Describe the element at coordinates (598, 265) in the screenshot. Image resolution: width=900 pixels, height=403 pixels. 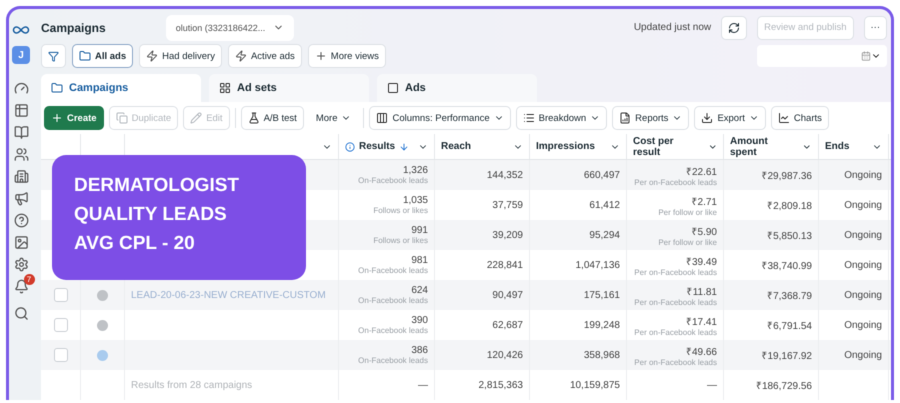
I see `table-cell: 1,047,136` at that location.